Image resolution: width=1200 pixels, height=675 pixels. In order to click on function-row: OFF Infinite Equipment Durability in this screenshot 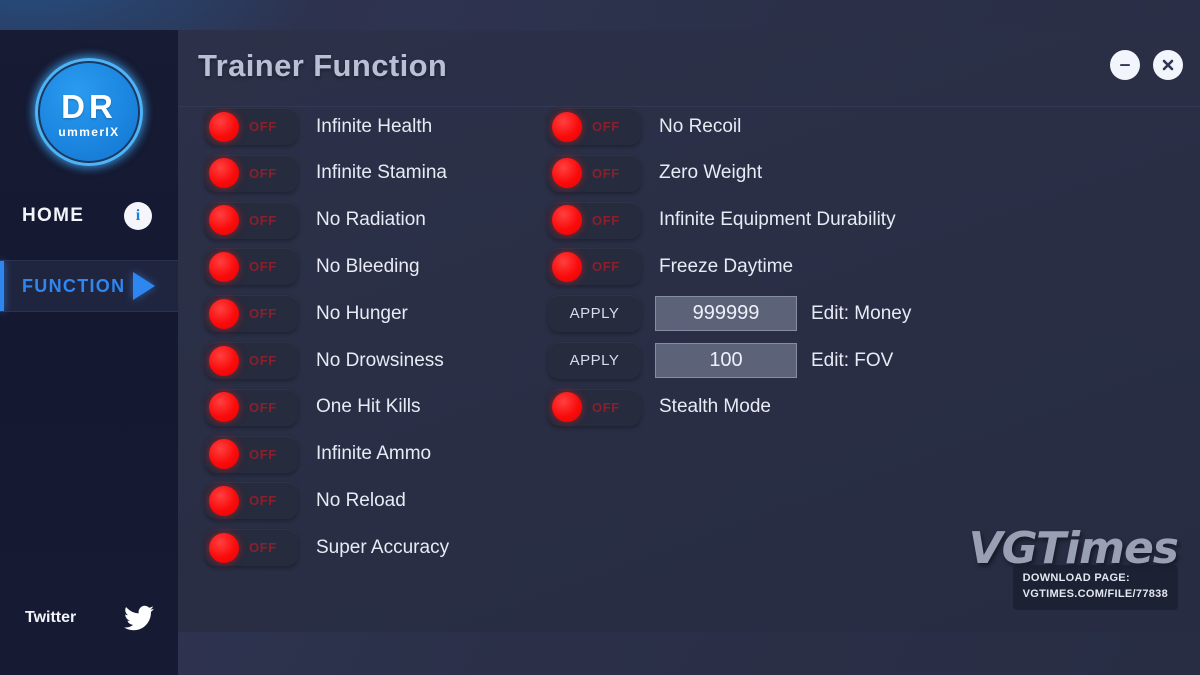, I will do `click(722, 220)`.